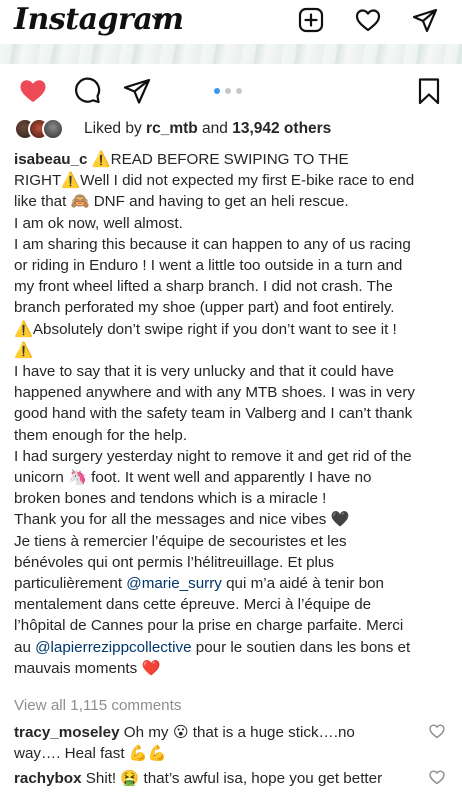 The image size is (462, 800). I want to click on comment-icon, so click(87, 91).